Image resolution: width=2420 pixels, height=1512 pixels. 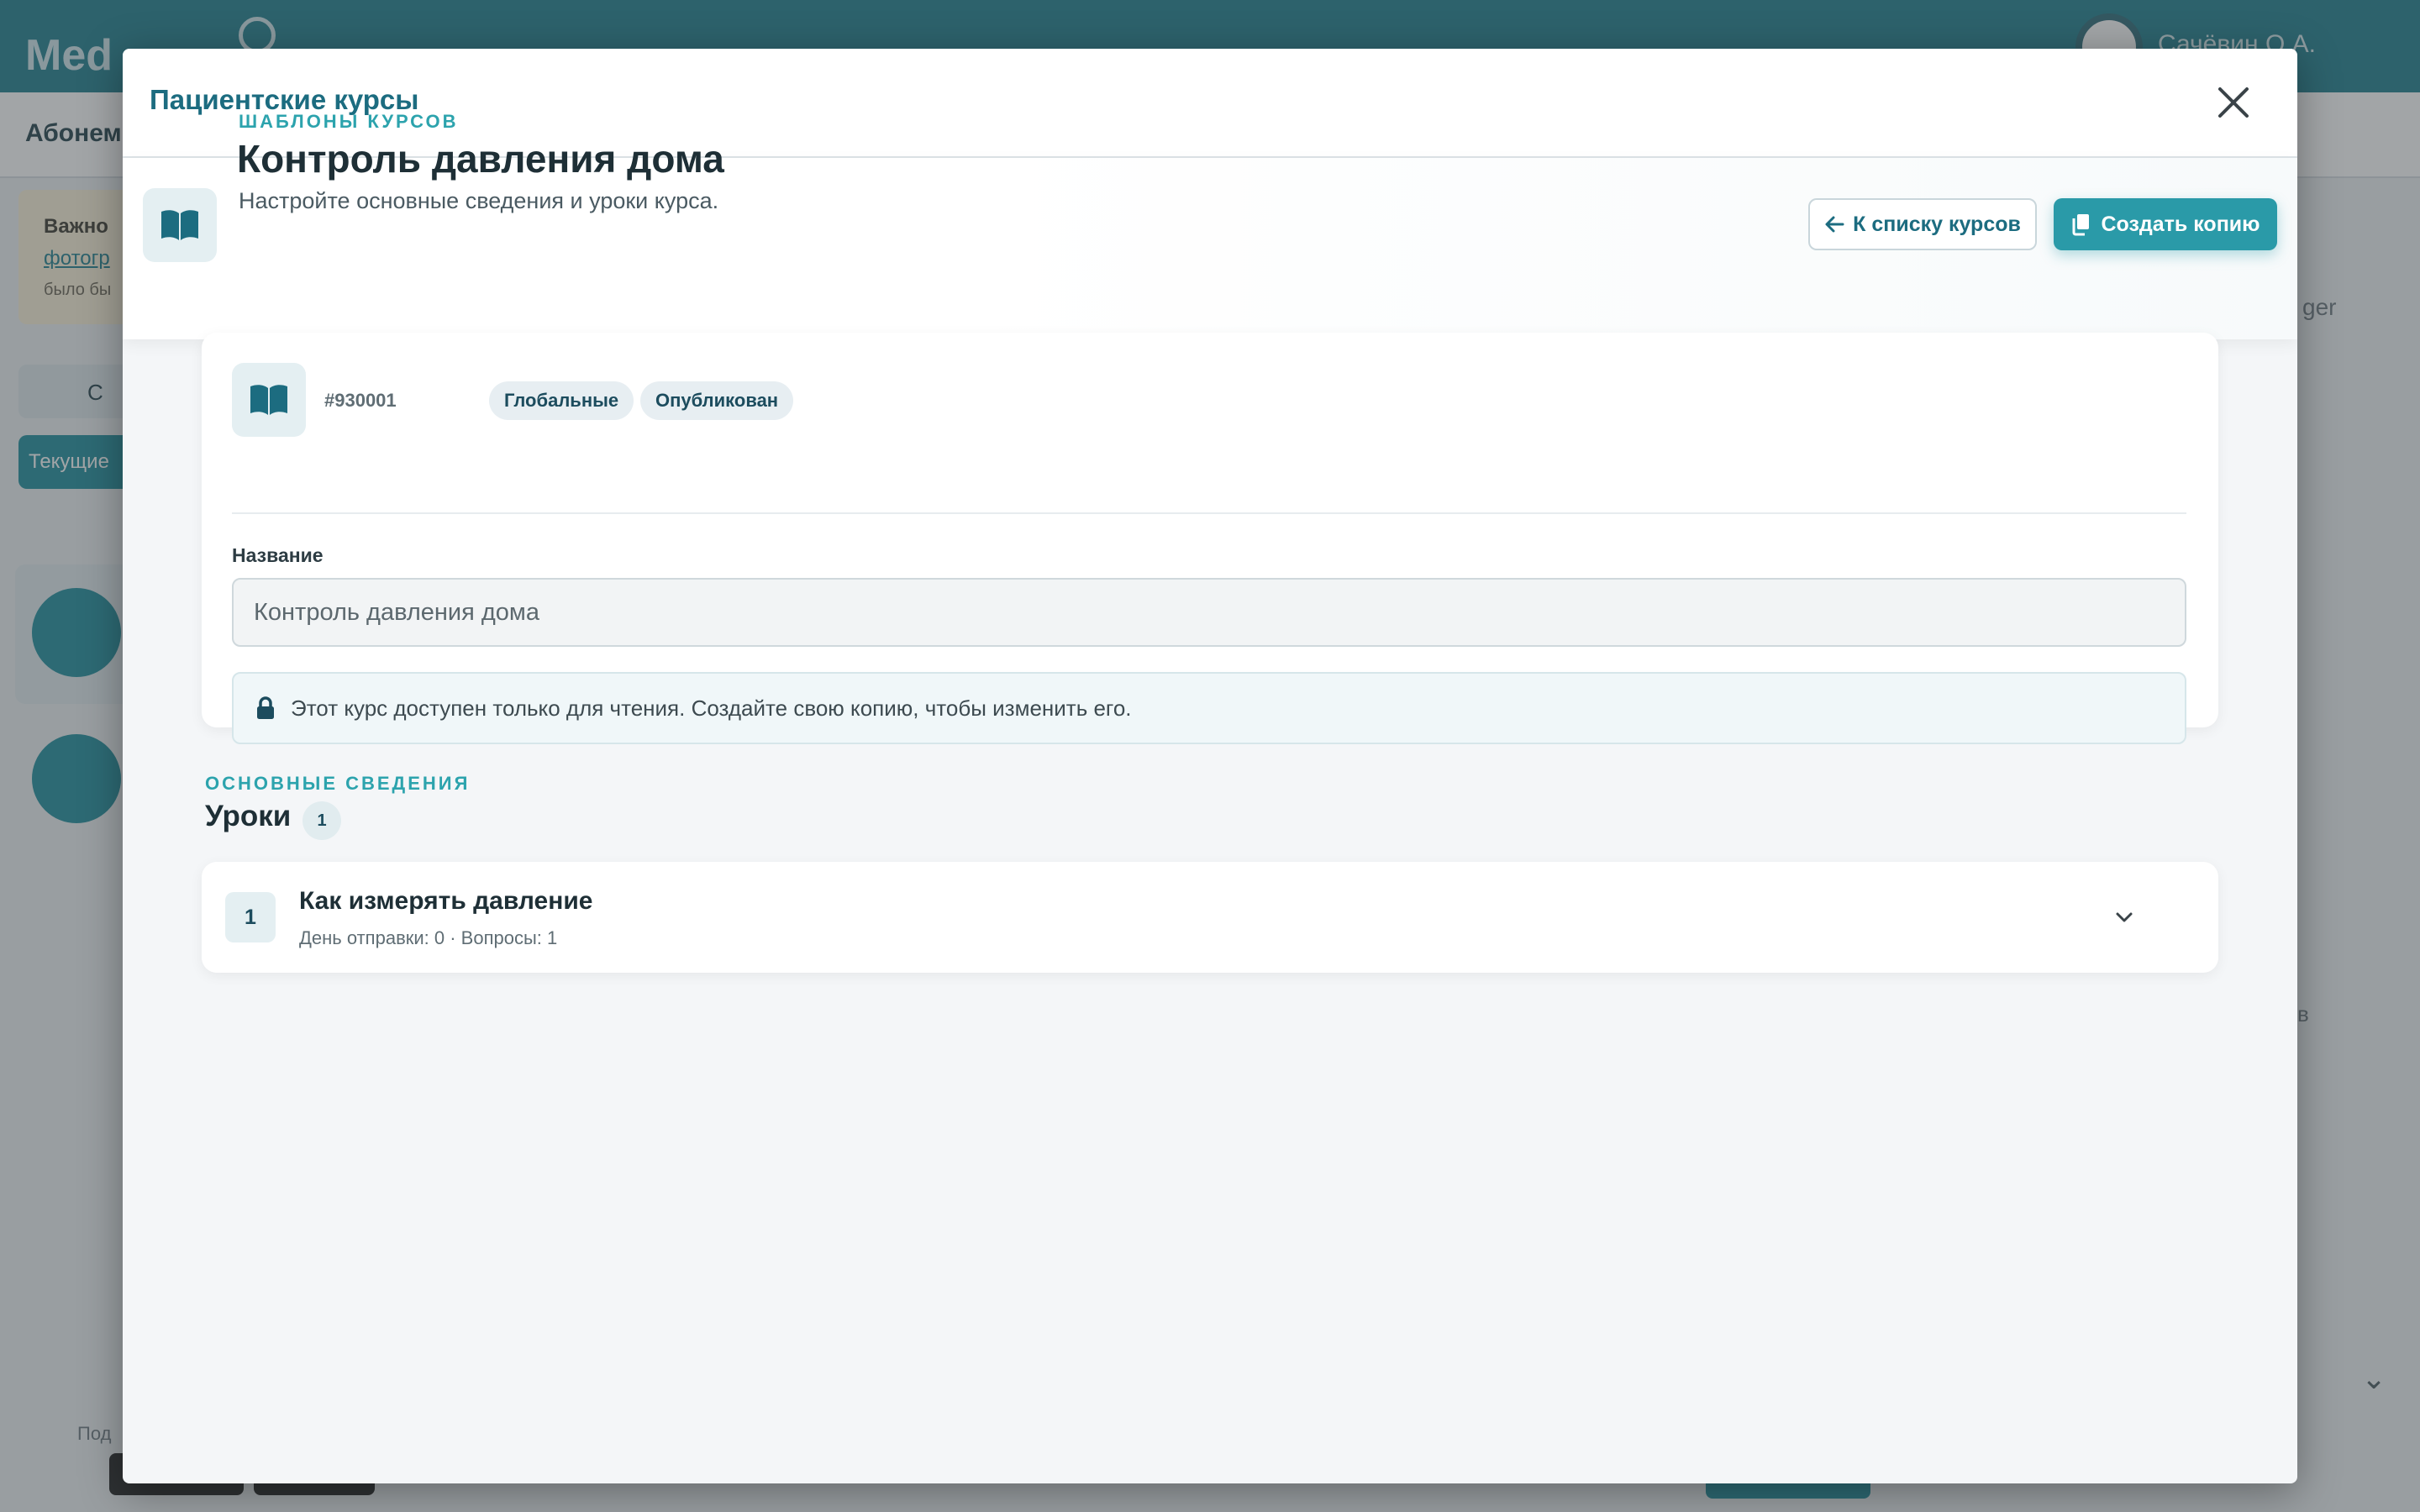 I want to click on create-copy-button: Создать копию, so click(x=2165, y=224).